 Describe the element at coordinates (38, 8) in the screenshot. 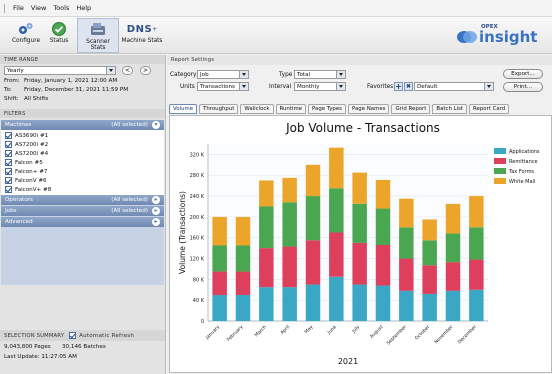

I see `menu-view: View` at that location.